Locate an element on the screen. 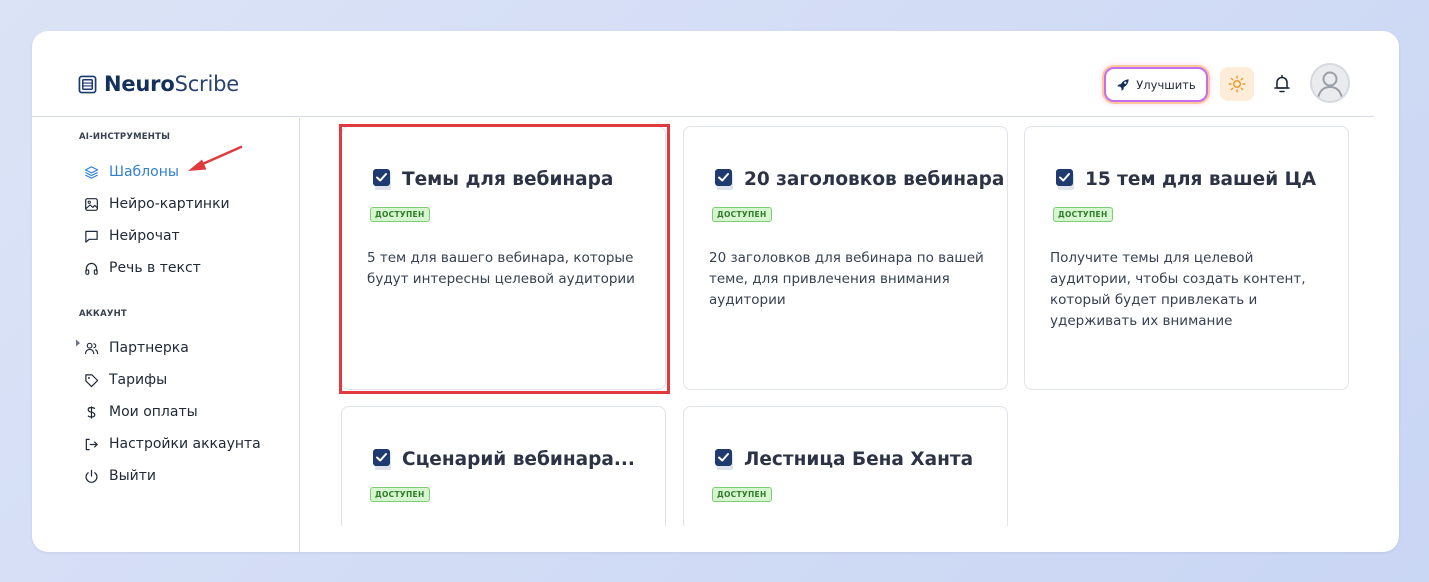  tag-icon is located at coordinates (92, 380).